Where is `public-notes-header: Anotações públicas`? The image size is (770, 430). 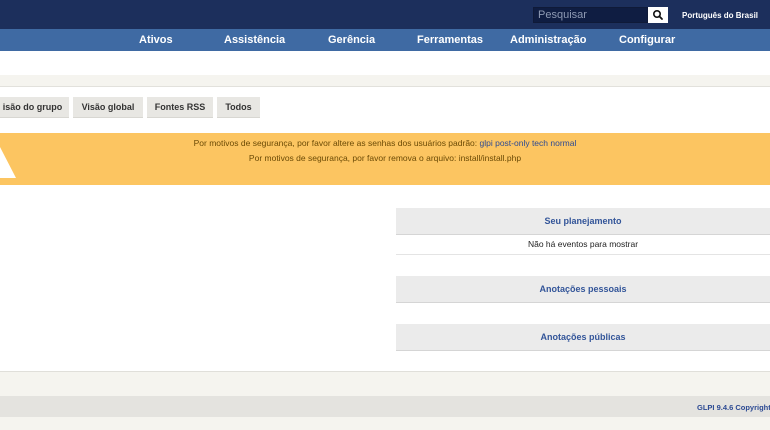
public-notes-header: Anotações públicas is located at coordinates (583, 337).